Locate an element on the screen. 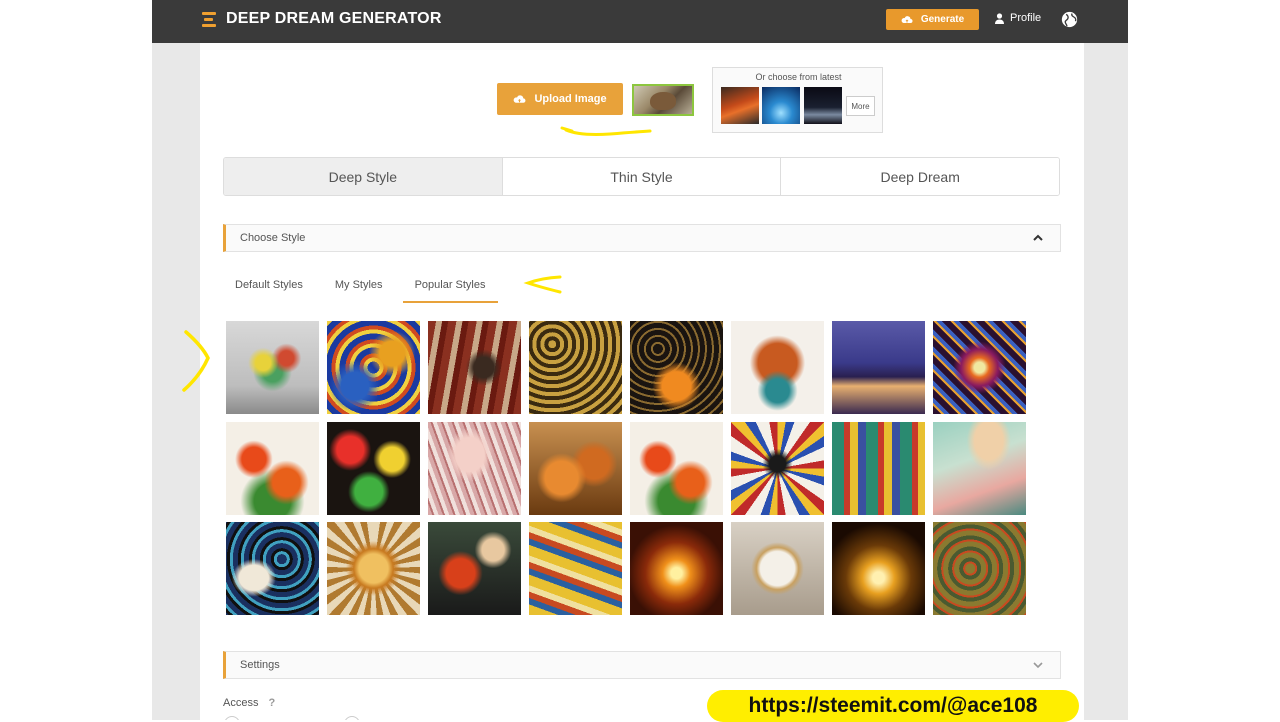 This screenshot has height=722, width=1280. top-navbar: DEEP DREAM GENERATOR Generate Profile is located at coordinates (640, 21).